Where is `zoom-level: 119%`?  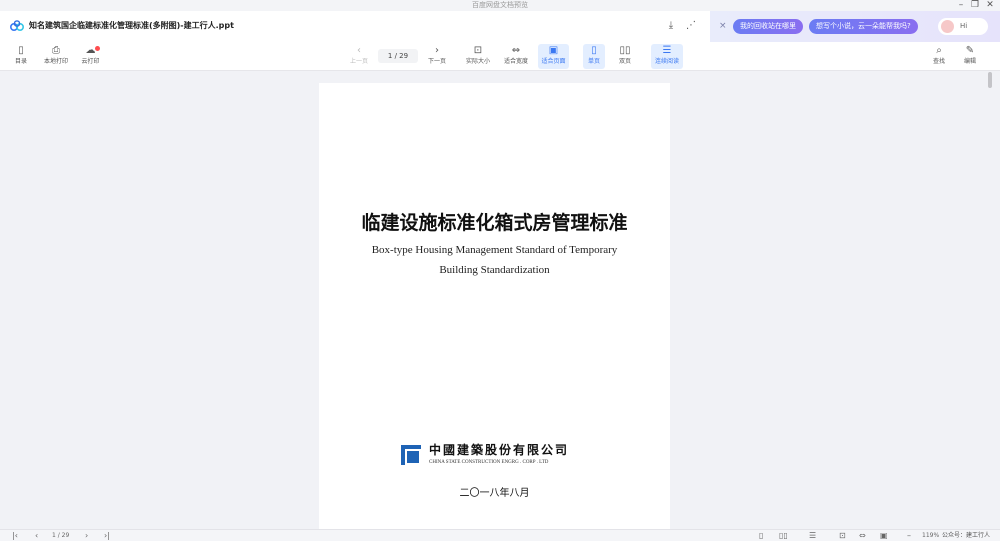 zoom-level: 119% is located at coordinates (931, 535).